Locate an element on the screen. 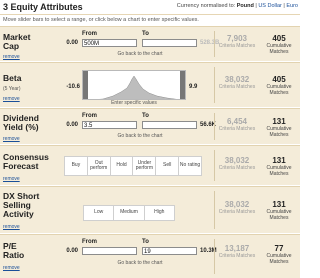  beta-criteria-count: 38,032 is located at coordinates (237, 79).